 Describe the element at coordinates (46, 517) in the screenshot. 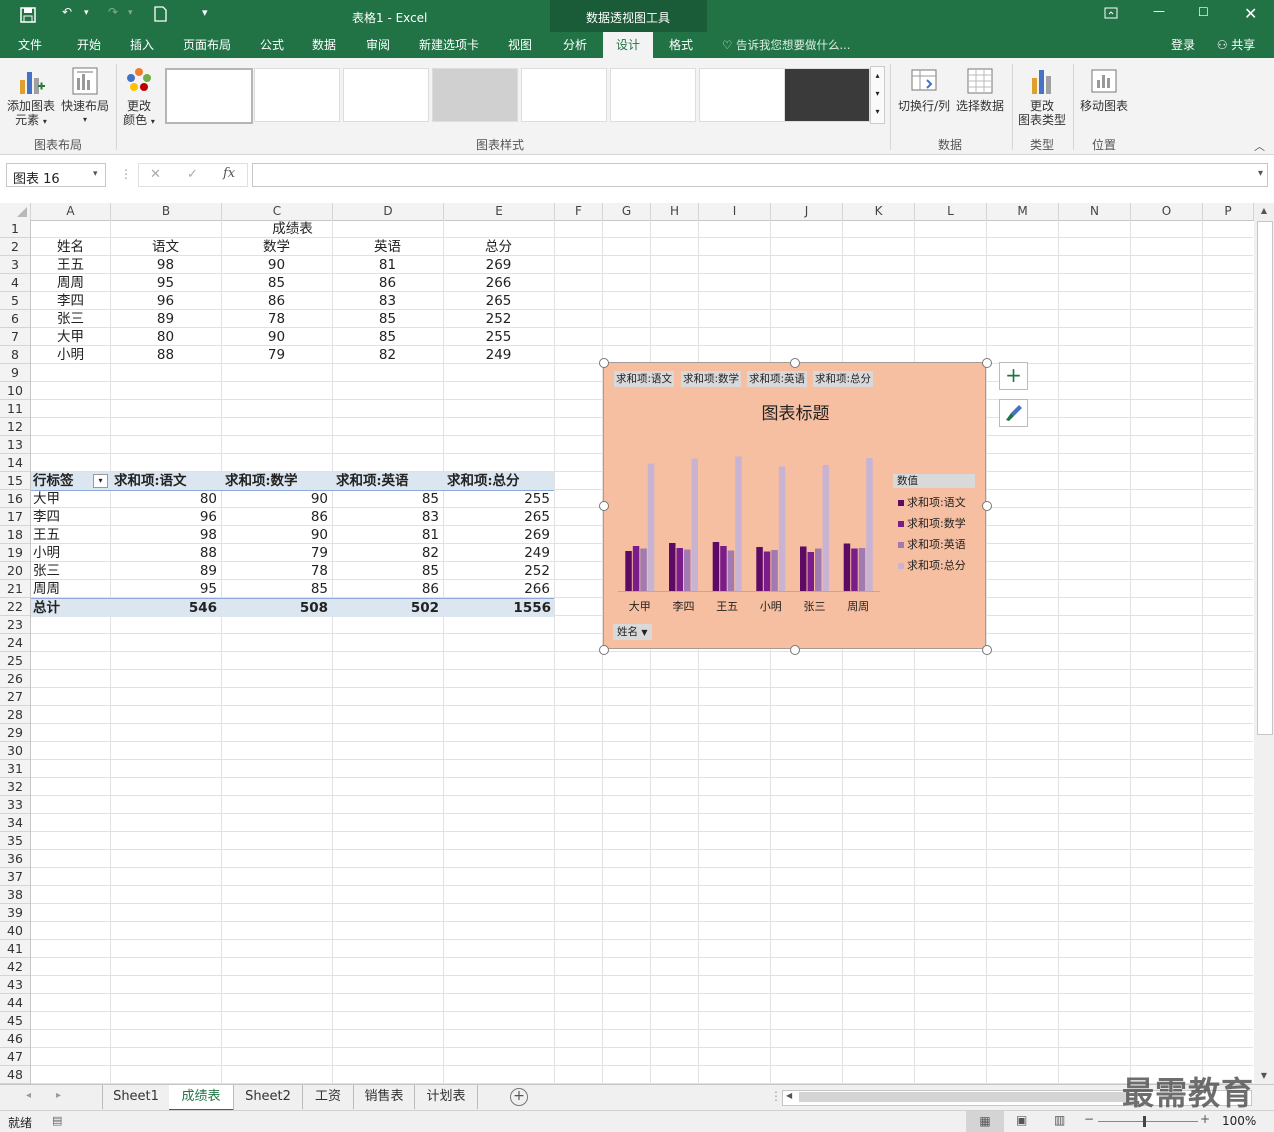

I see `pivot-cell-name: 李四` at that location.